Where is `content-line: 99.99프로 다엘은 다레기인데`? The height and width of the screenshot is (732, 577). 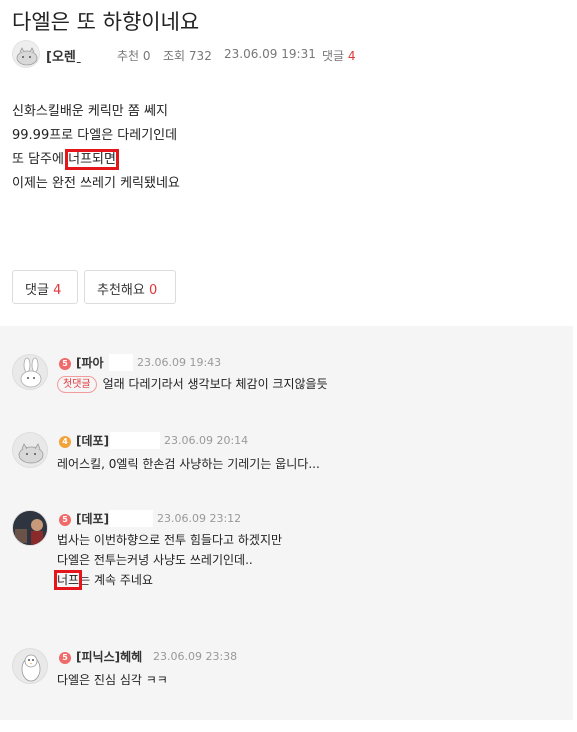 content-line: 99.99프로 다엘은 다레기인데 is located at coordinates (95, 135).